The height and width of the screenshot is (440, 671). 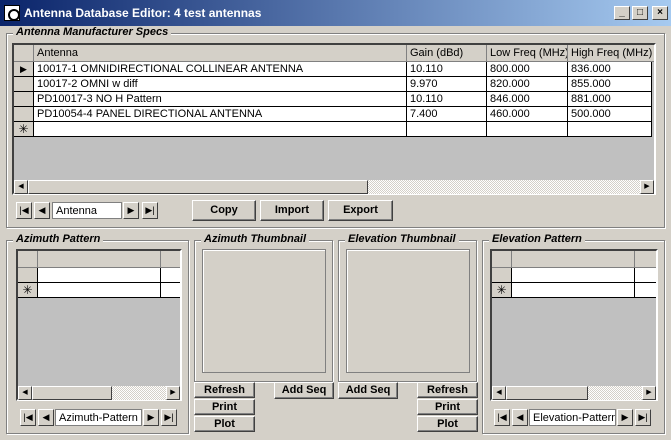 I want to click on cell-high-freq: 836.000, so click(x=610, y=69).